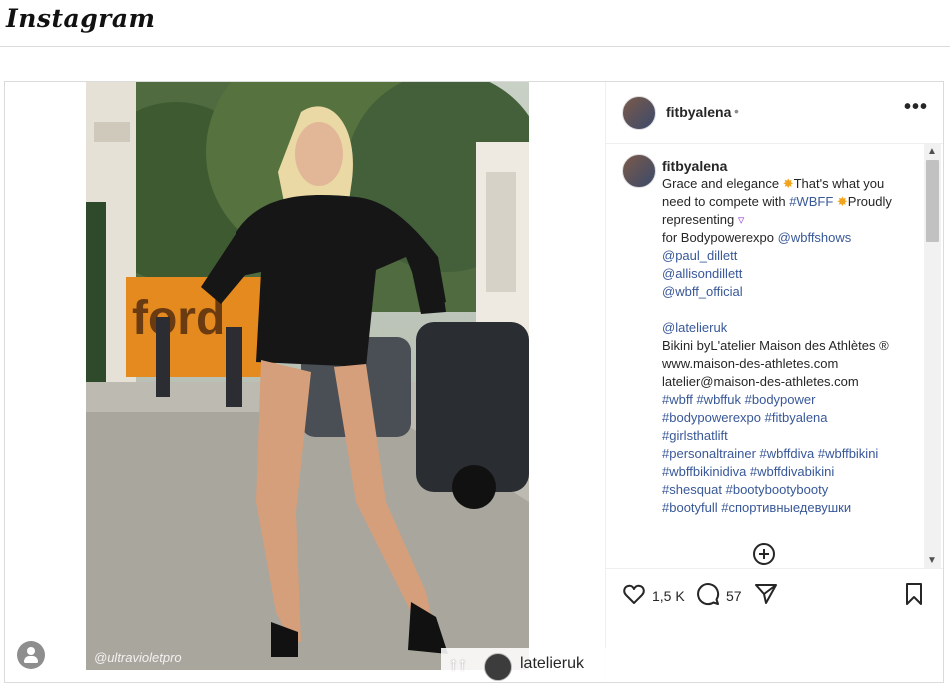 This screenshot has height=687, width=950. I want to click on caption-link: #wbffbikinidiva #wbffdivabikini, so click(748, 471).